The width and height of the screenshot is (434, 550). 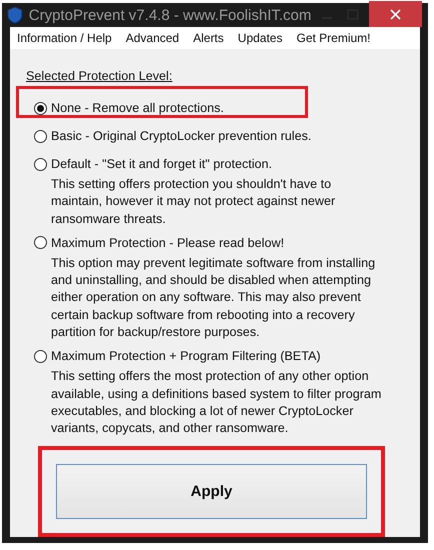 What do you see at coordinates (170, 15) in the screenshot?
I see `window-title: CryptoPrevent v7.4.8 - www.FoolishIT.com` at bounding box center [170, 15].